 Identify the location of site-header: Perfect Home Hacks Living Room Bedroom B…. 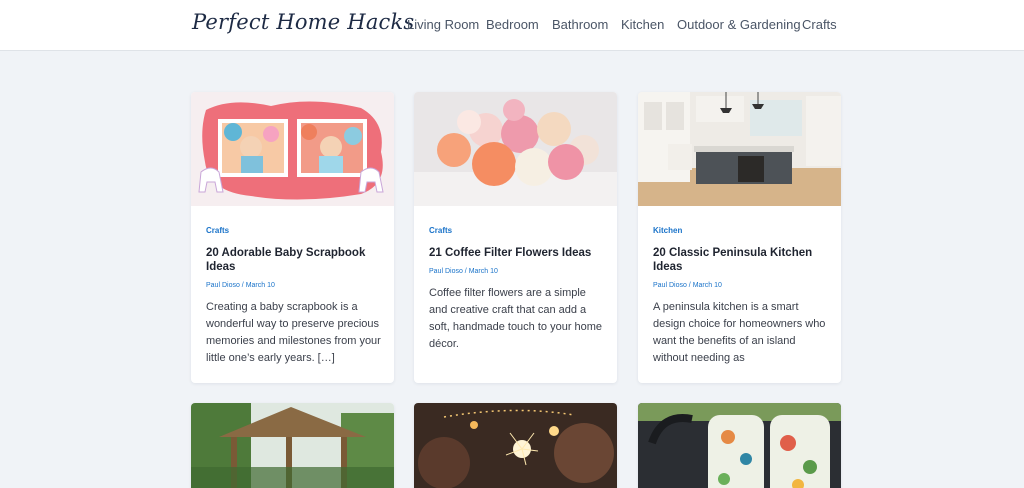
(512, 25).